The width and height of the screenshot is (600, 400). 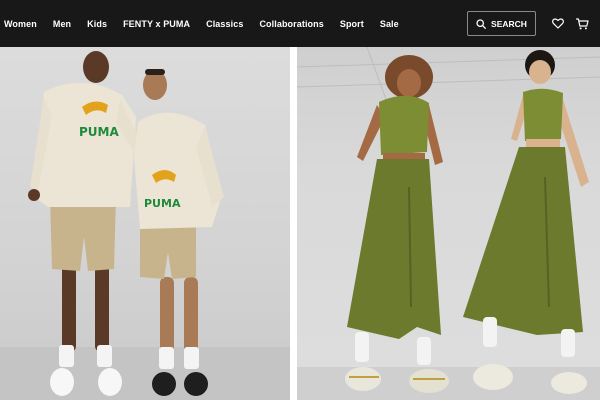 I want to click on nav-item-sport: Sport, so click(x=352, y=24).